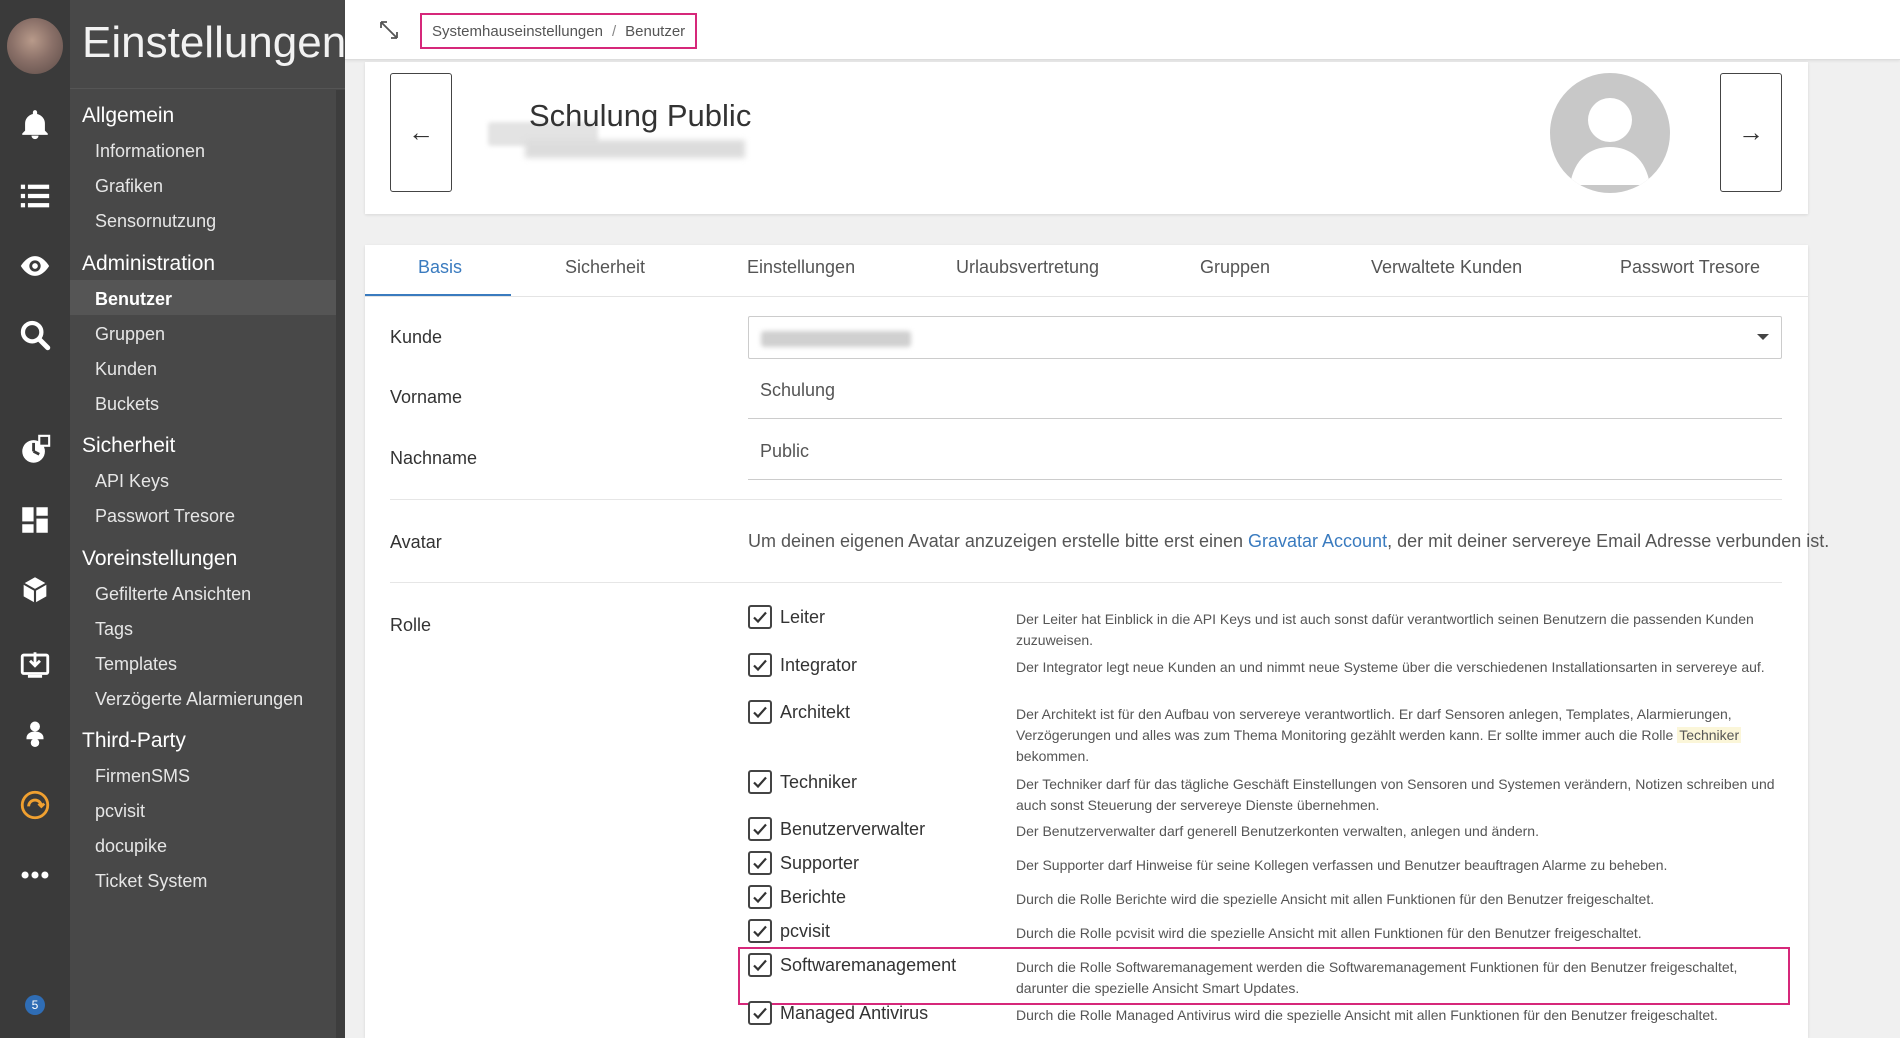 This screenshot has height=1038, width=1900. What do you see at coordinates (1265, 458) in the screenshot?
I see `nachname-field: Public` at bounding box center [1265, 458].